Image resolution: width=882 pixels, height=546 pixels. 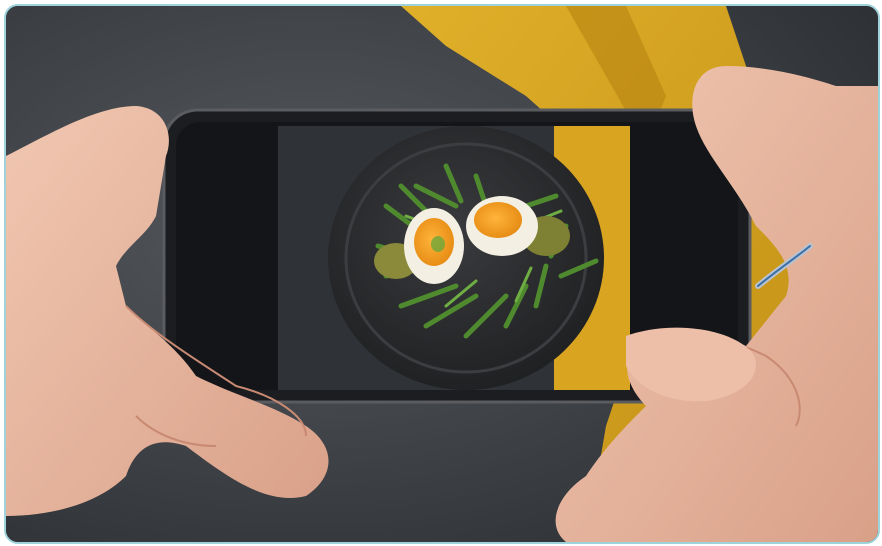 What do you see at coordinates (434, 246) in the screenshot?
I see `egg-left` at bounding box center [434, 246].